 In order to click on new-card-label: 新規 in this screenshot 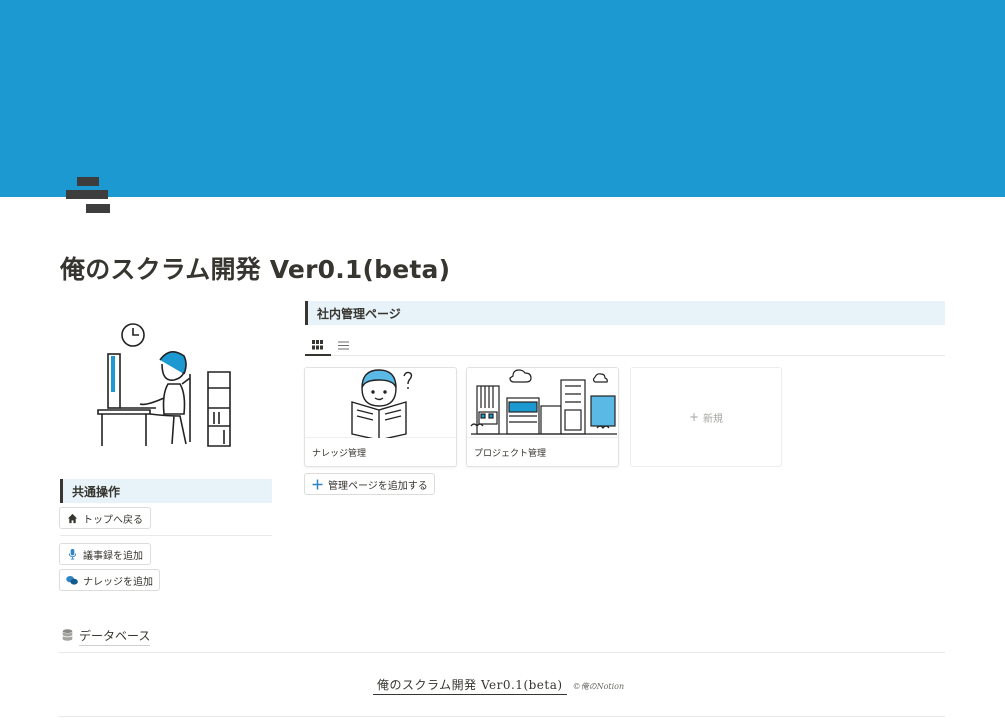, I will do `click(713, 419)`.